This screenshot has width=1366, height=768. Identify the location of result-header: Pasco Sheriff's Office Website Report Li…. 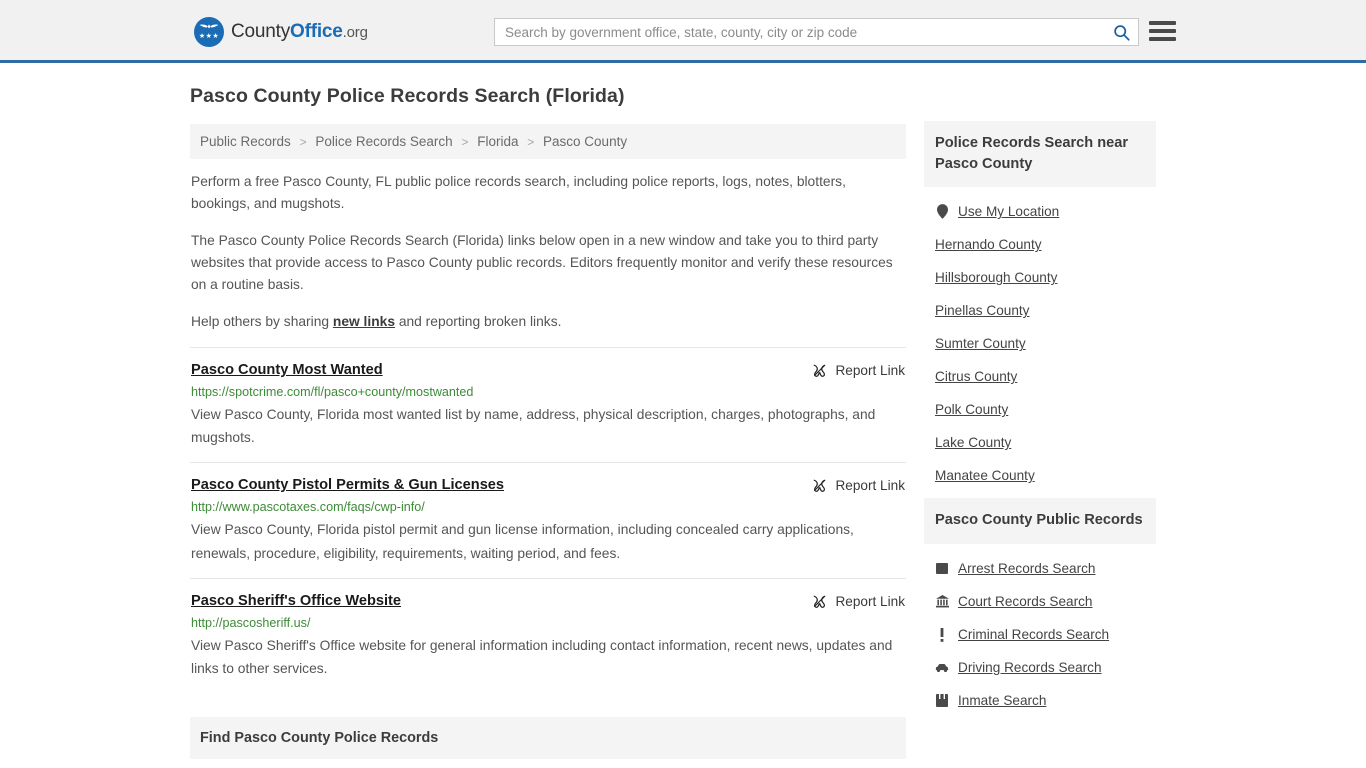
(548, 601).